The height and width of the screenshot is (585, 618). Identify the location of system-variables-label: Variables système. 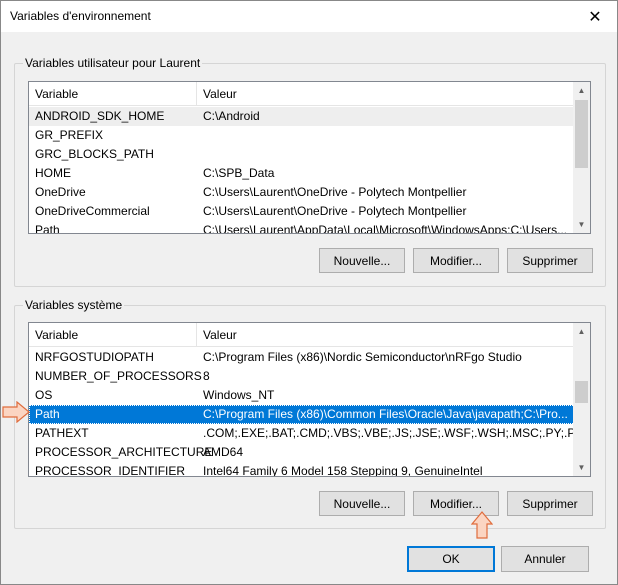
(74, 305).